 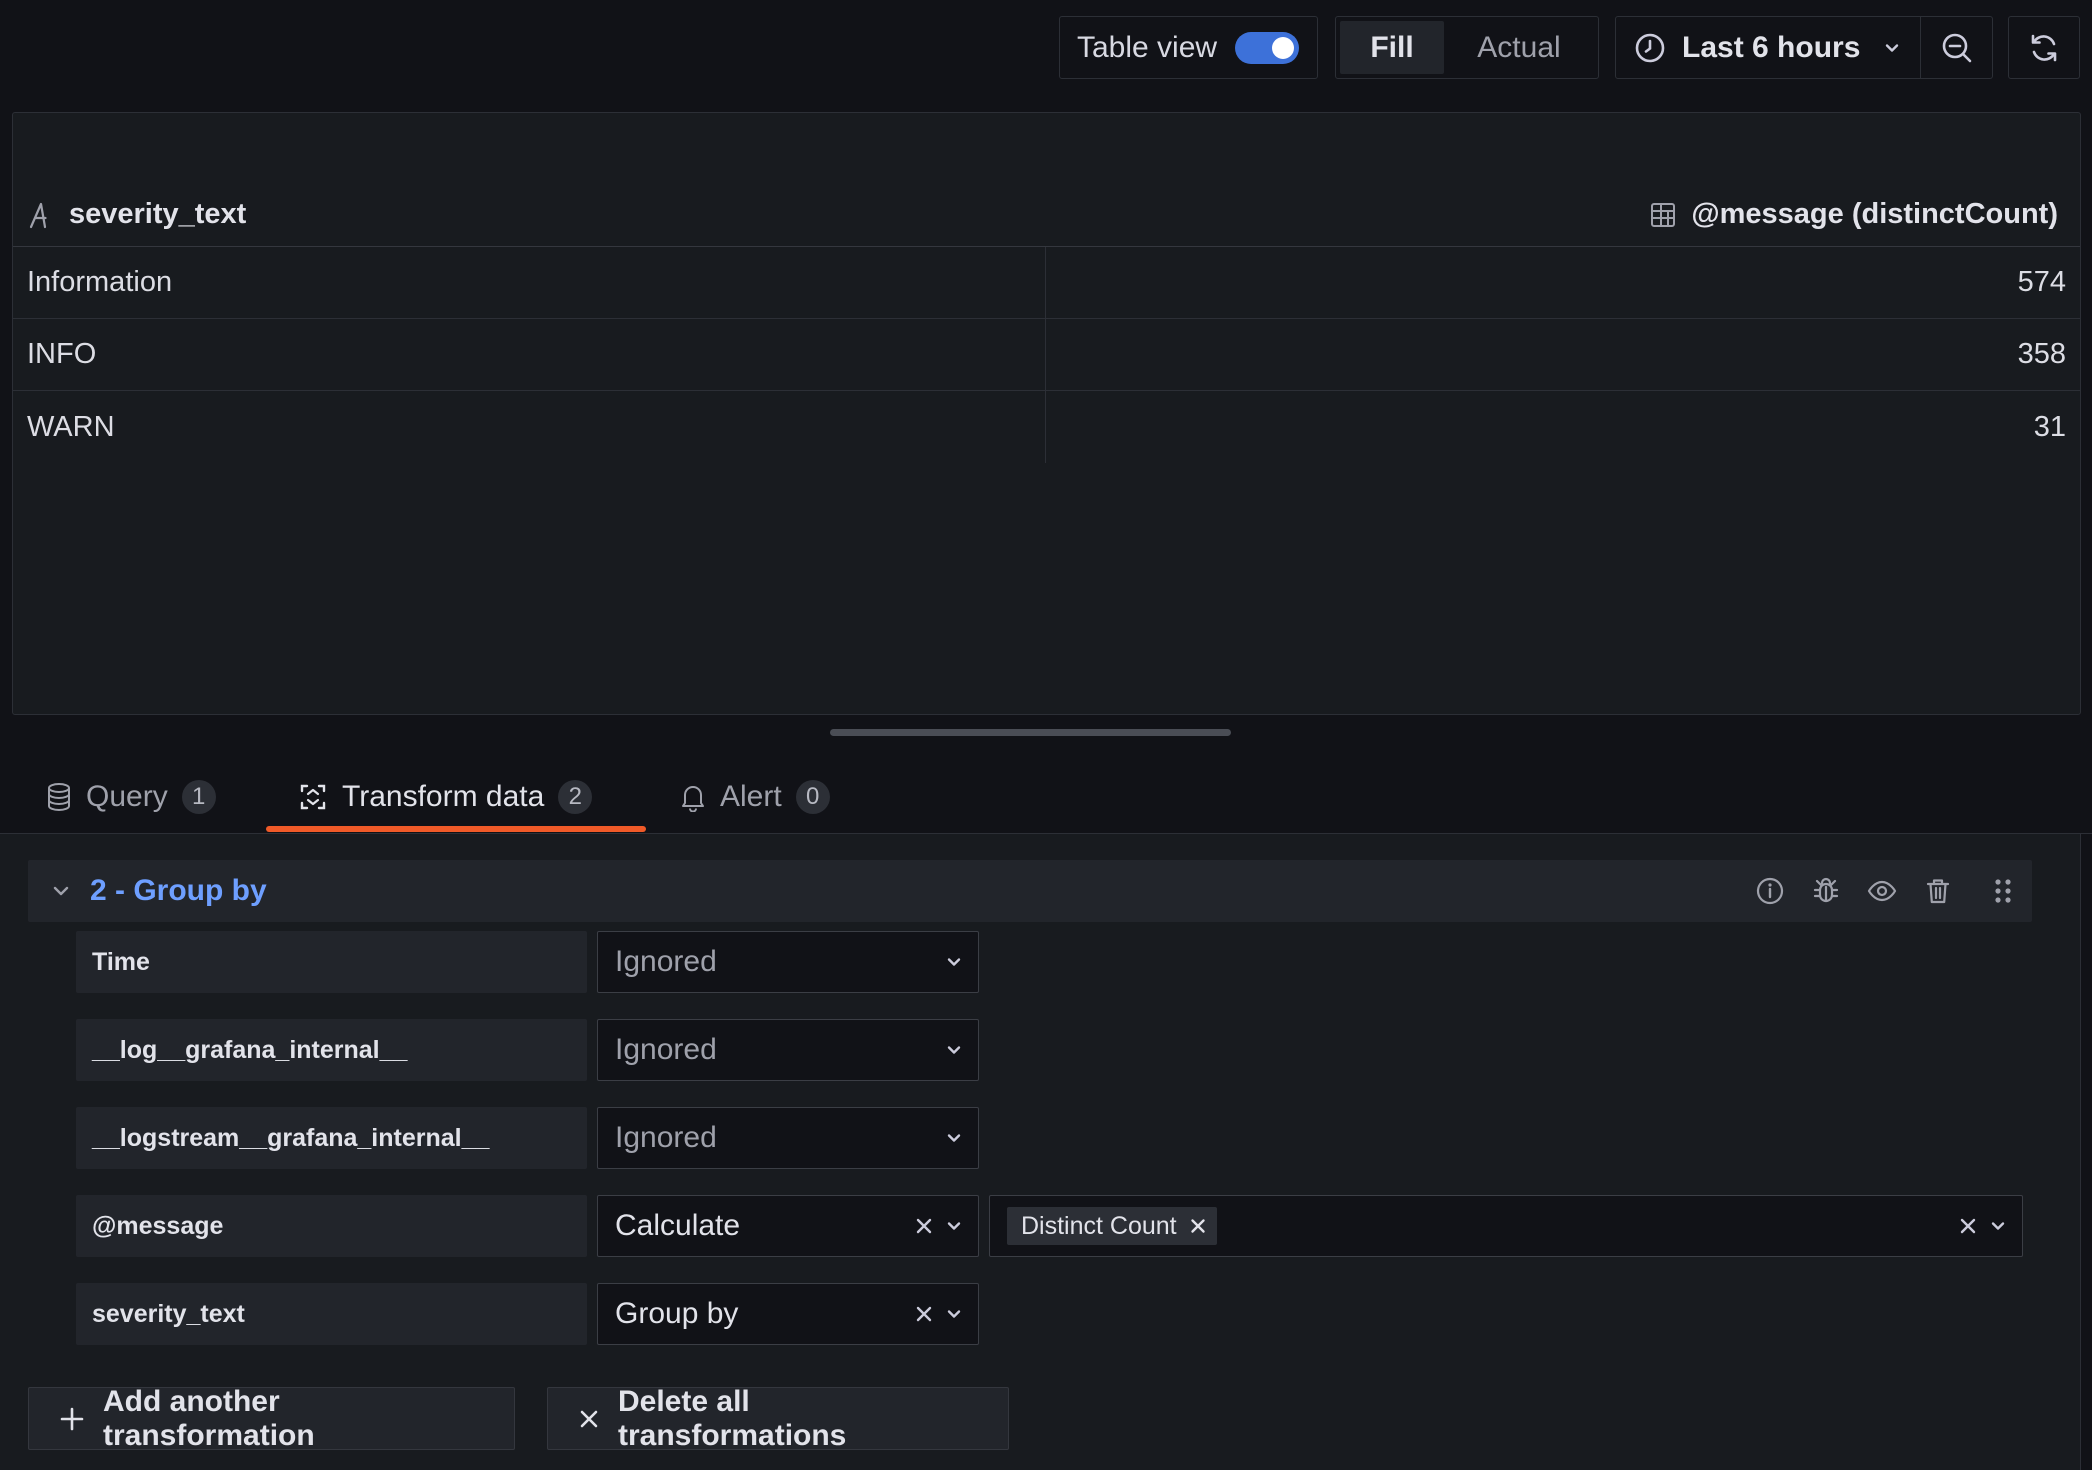 What do you see at coordinates (788, 1226) in the screenshot?
I see `field-option-select: Calculate` at bounding box center [788, 1226].